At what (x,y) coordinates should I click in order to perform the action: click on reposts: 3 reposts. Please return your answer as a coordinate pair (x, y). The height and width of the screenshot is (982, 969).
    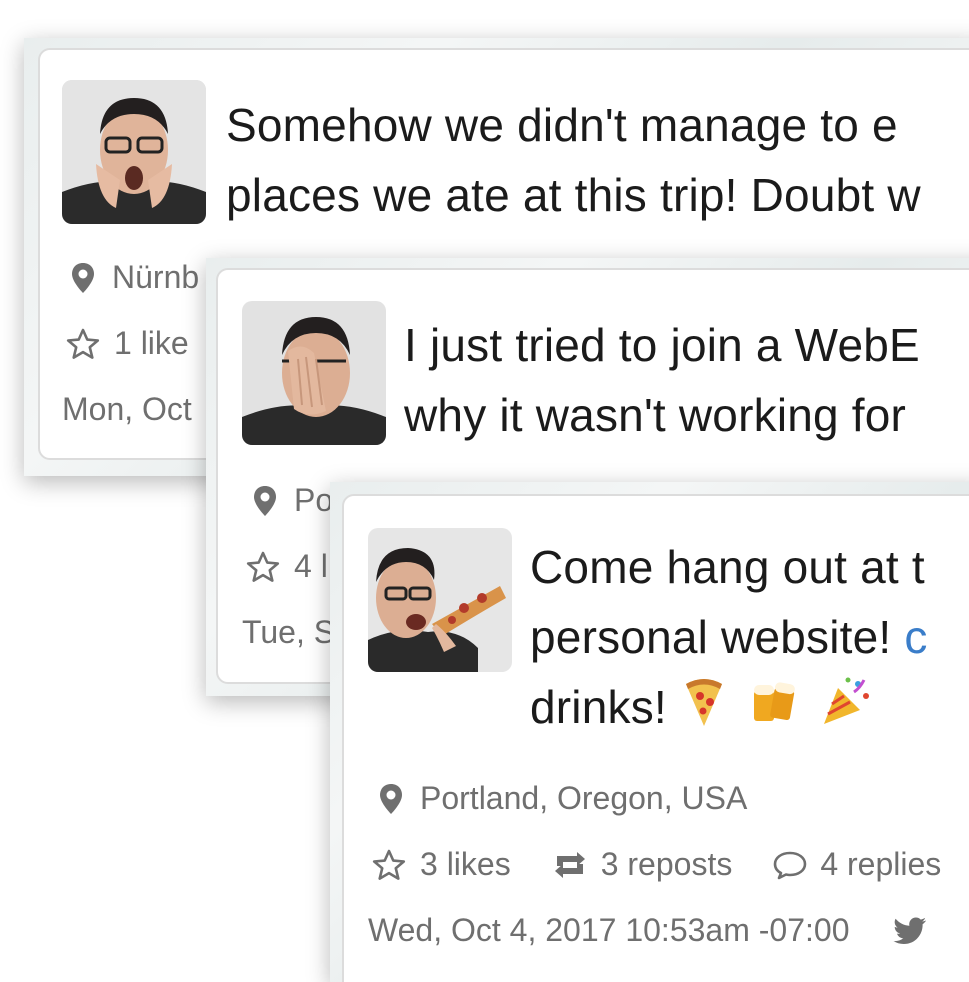
    Looking at the image, I should click on (642, 864).